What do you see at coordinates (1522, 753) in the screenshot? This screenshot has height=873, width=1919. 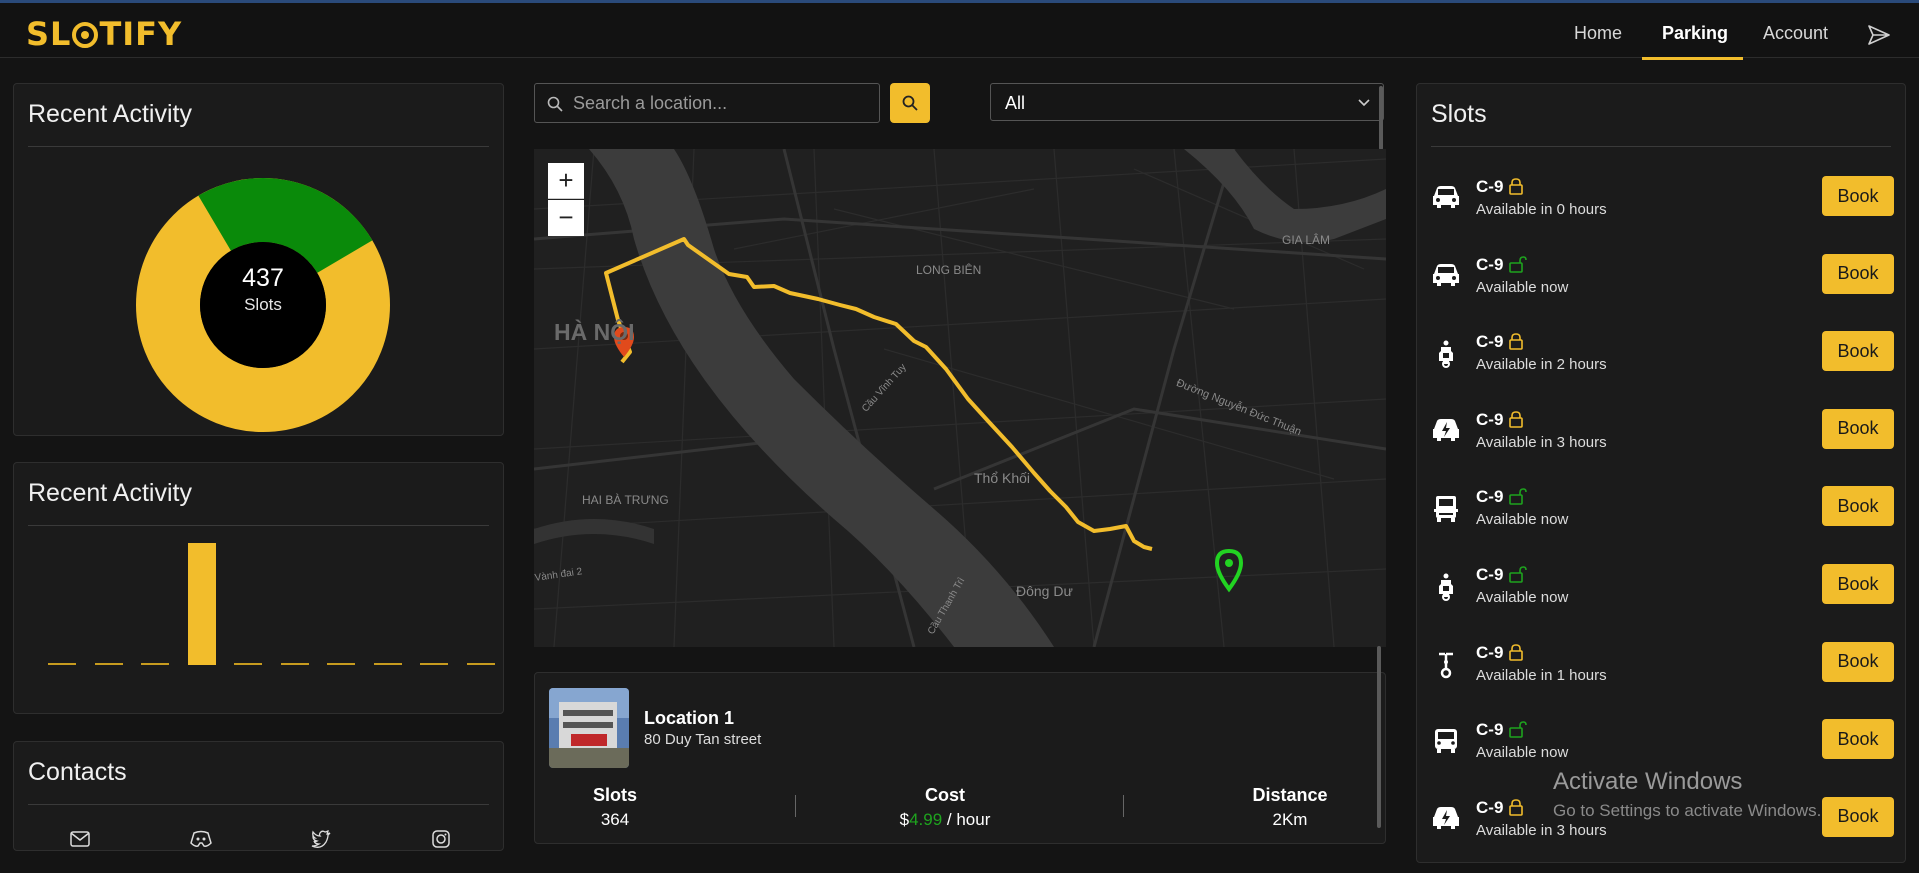 I see `slot-availability: Available now` at bounding box center [1522, 753].